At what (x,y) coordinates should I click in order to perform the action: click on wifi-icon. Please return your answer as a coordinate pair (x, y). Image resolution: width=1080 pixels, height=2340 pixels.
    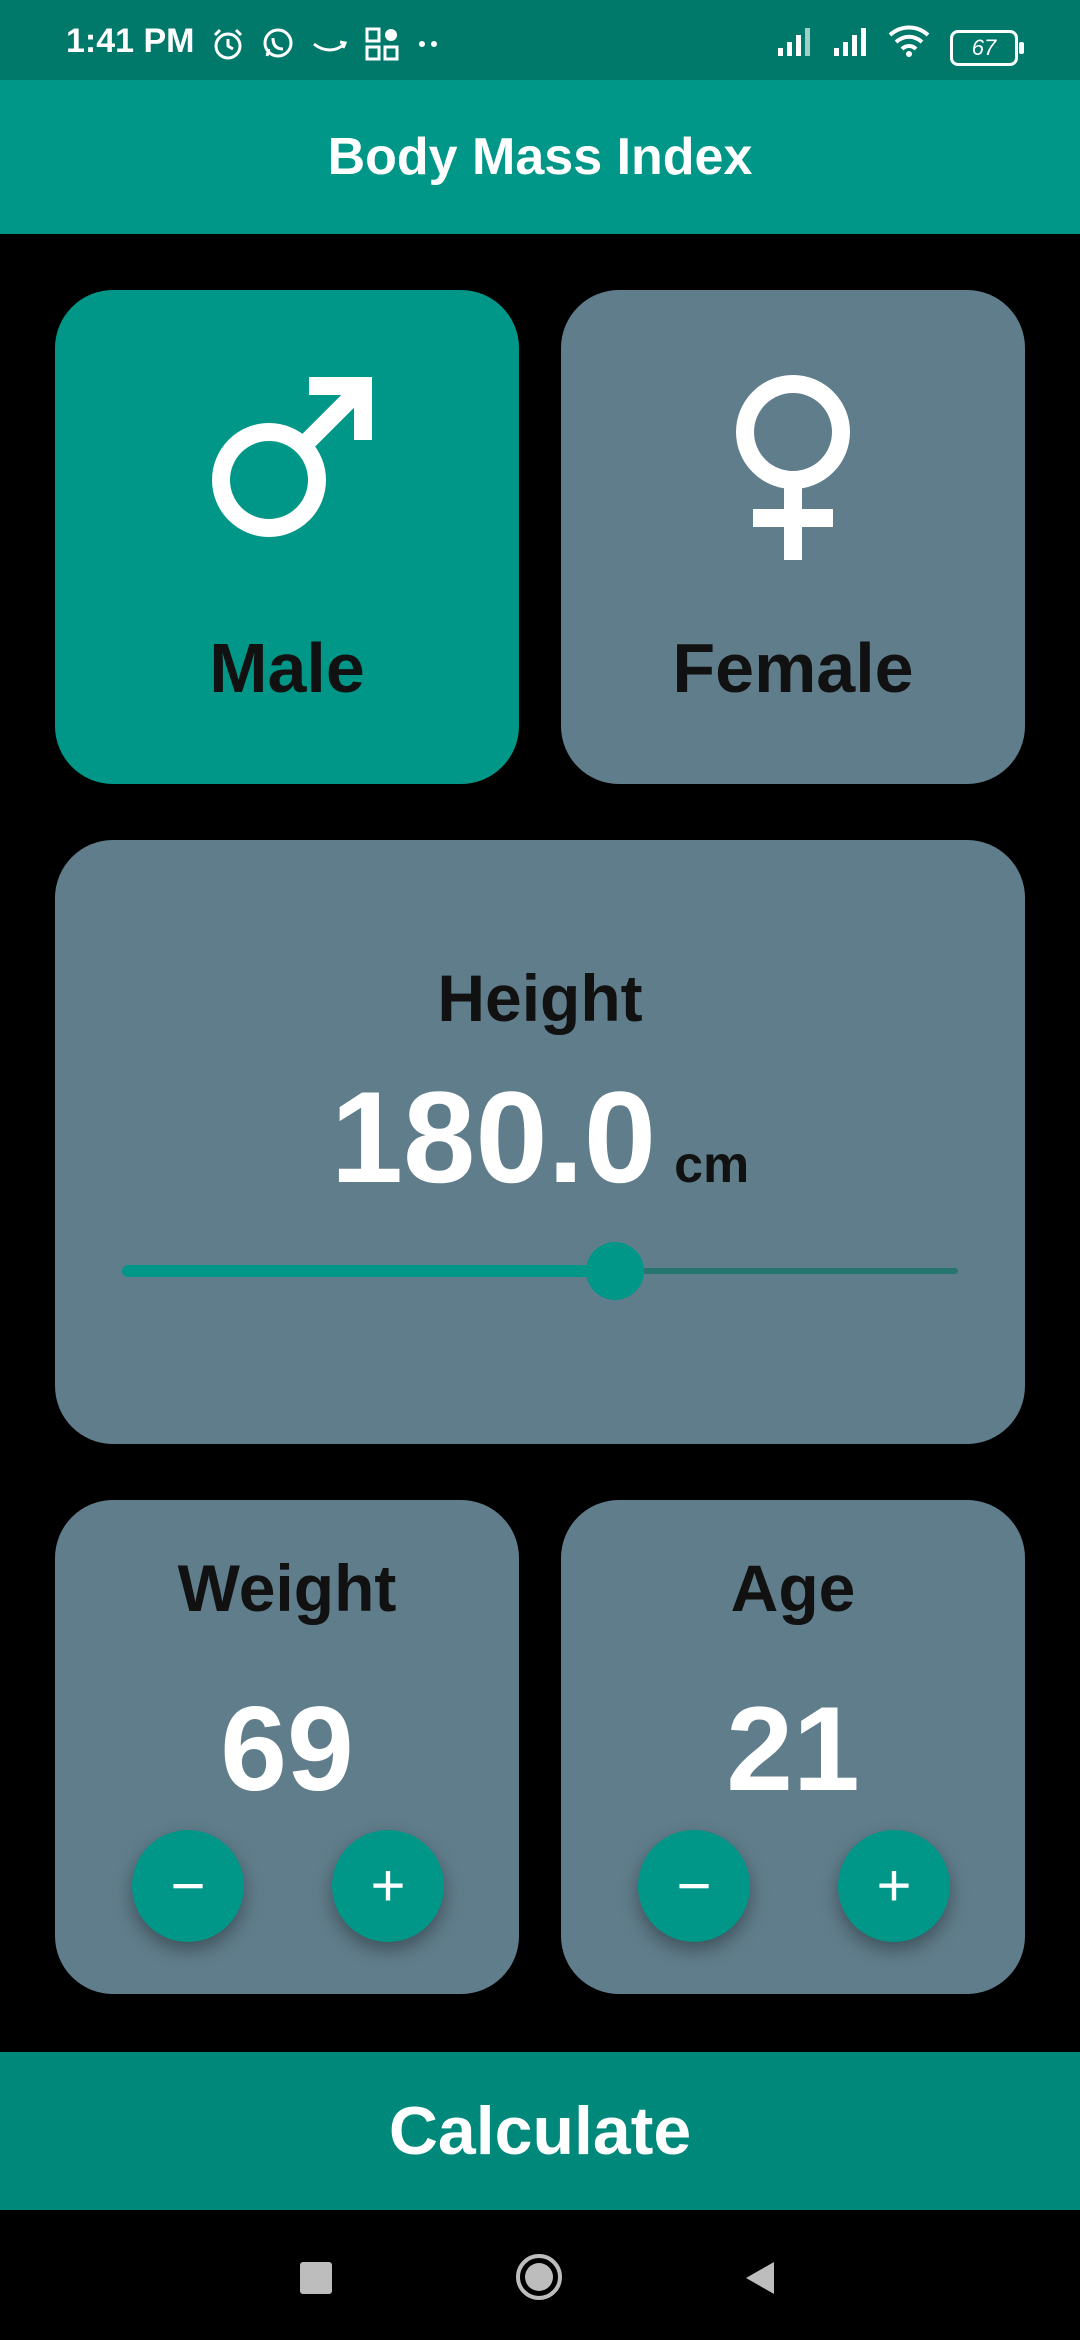
    Looking at the image, I should click on (909, 41).